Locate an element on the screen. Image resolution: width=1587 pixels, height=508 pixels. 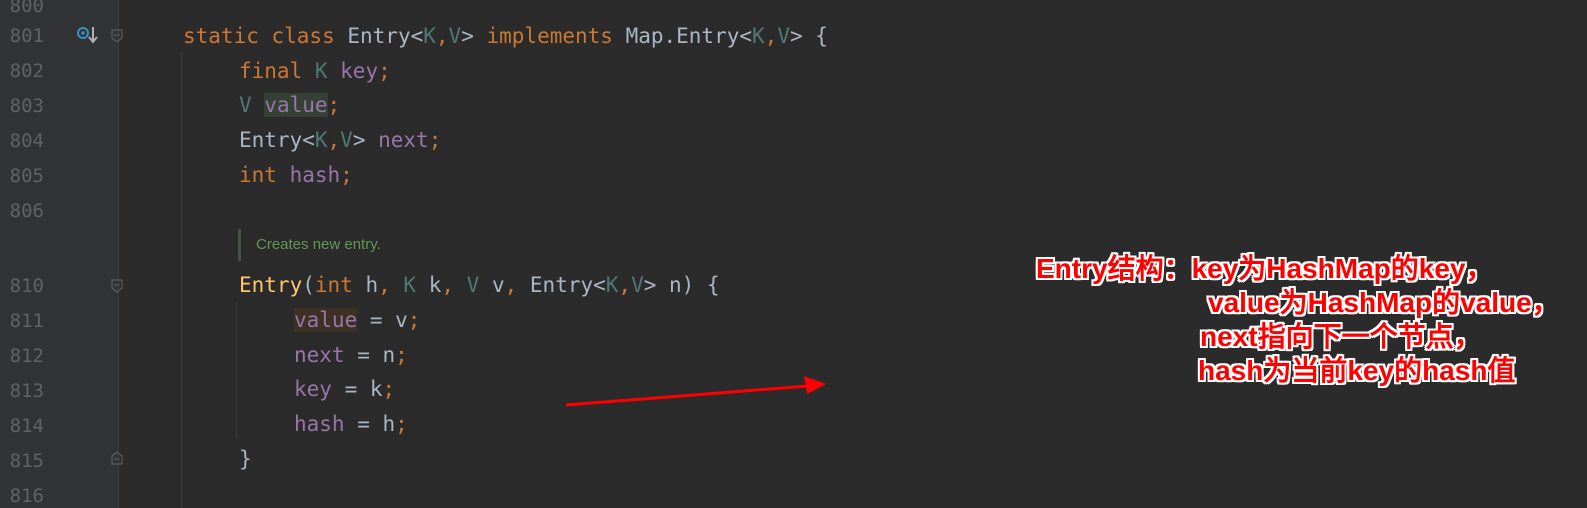
line-number: 815 is located at coordinates (26, 461).